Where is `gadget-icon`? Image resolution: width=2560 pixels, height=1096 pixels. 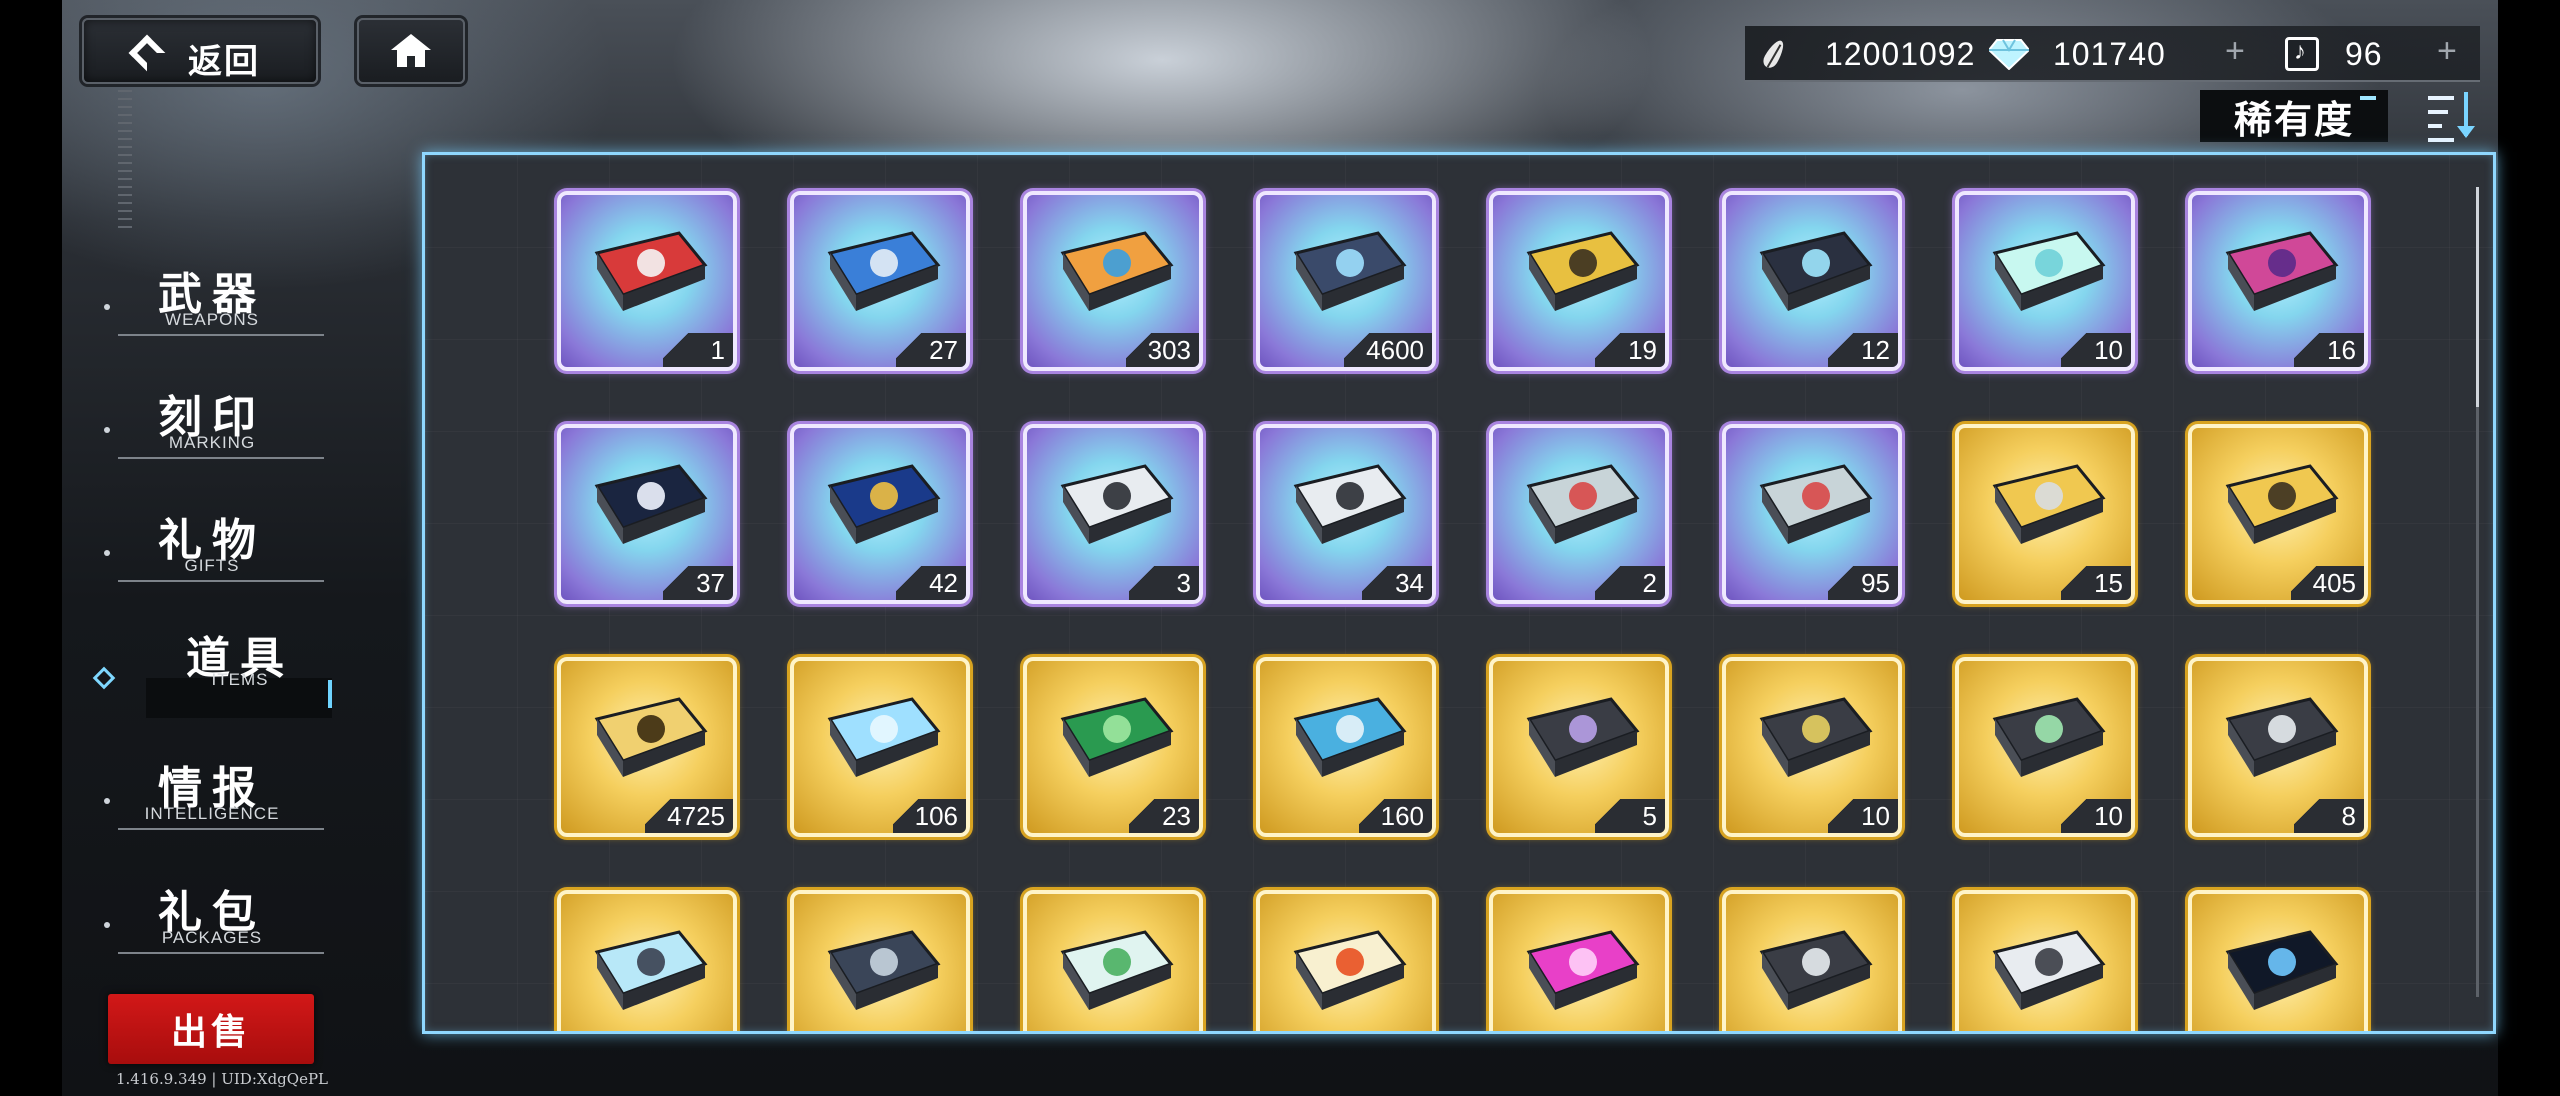 gadget-icon is located at coordinates (2047, 971).